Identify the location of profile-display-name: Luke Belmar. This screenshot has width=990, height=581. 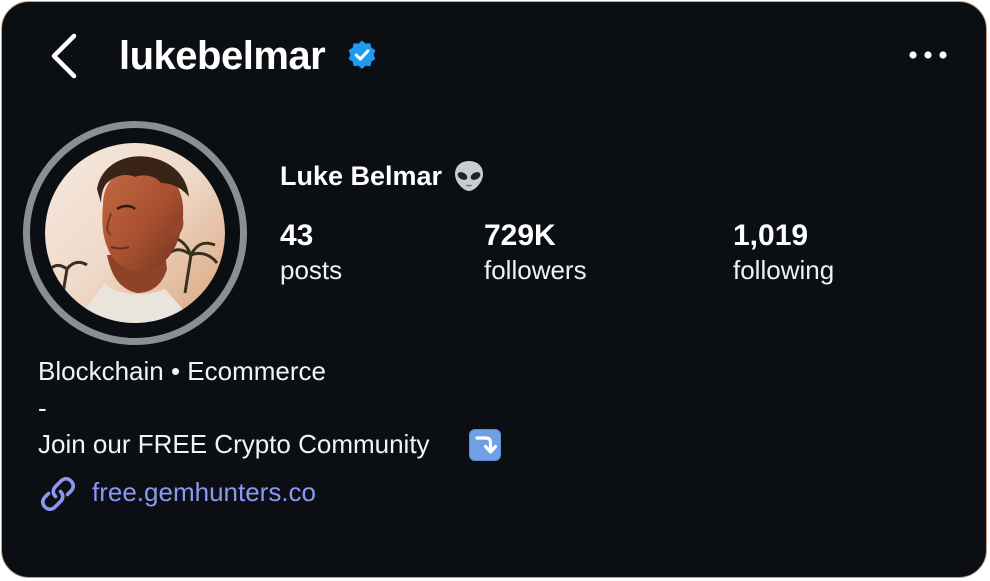
(361, 176).